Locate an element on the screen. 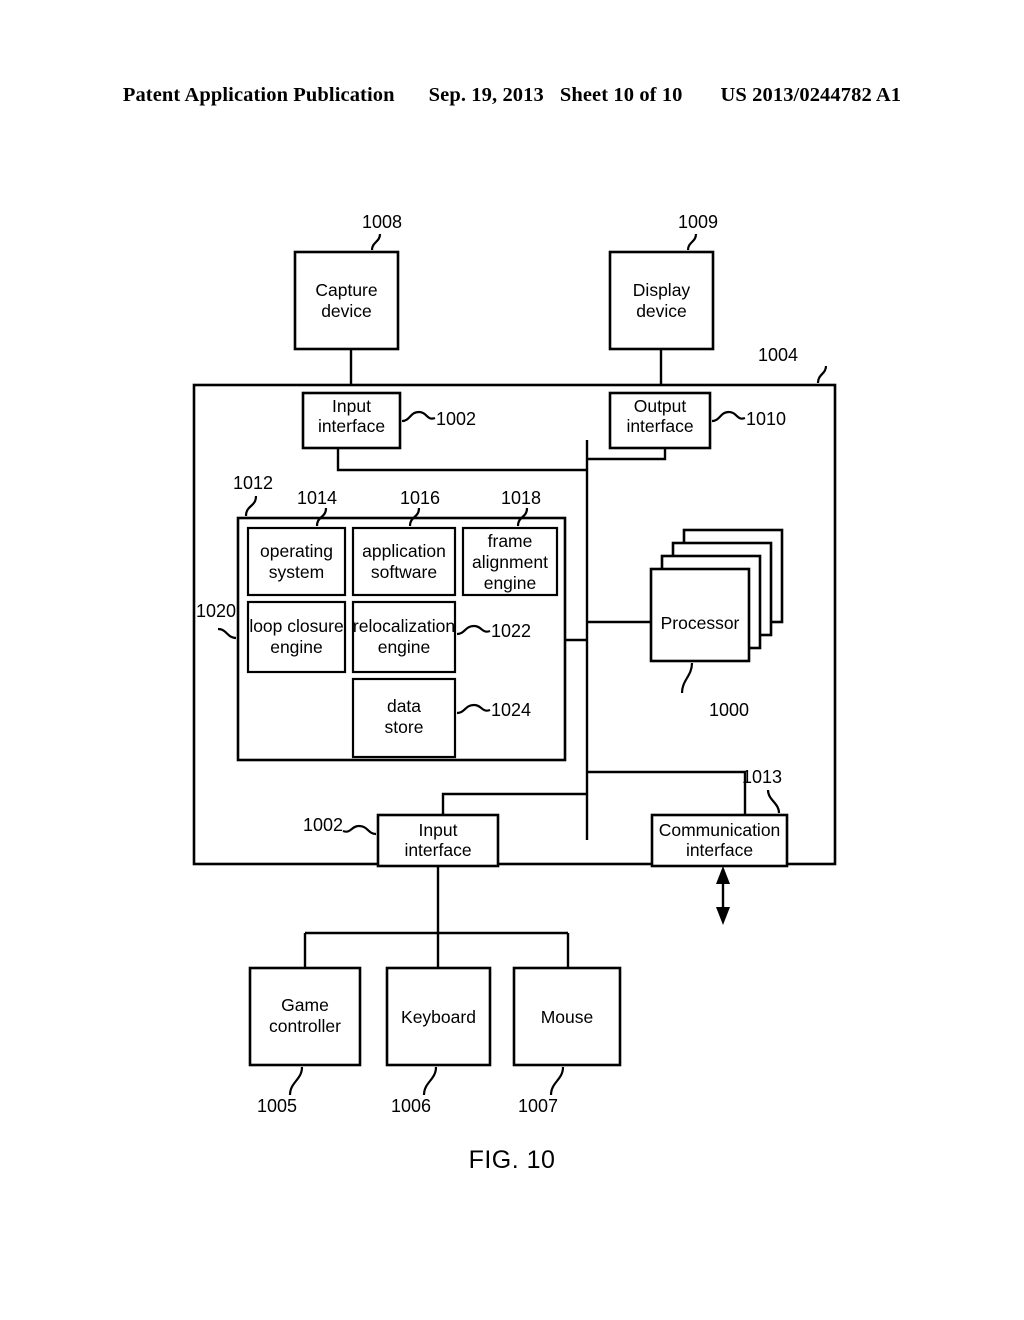  data-store-label-line1: data is located at coordinates (404, 706).